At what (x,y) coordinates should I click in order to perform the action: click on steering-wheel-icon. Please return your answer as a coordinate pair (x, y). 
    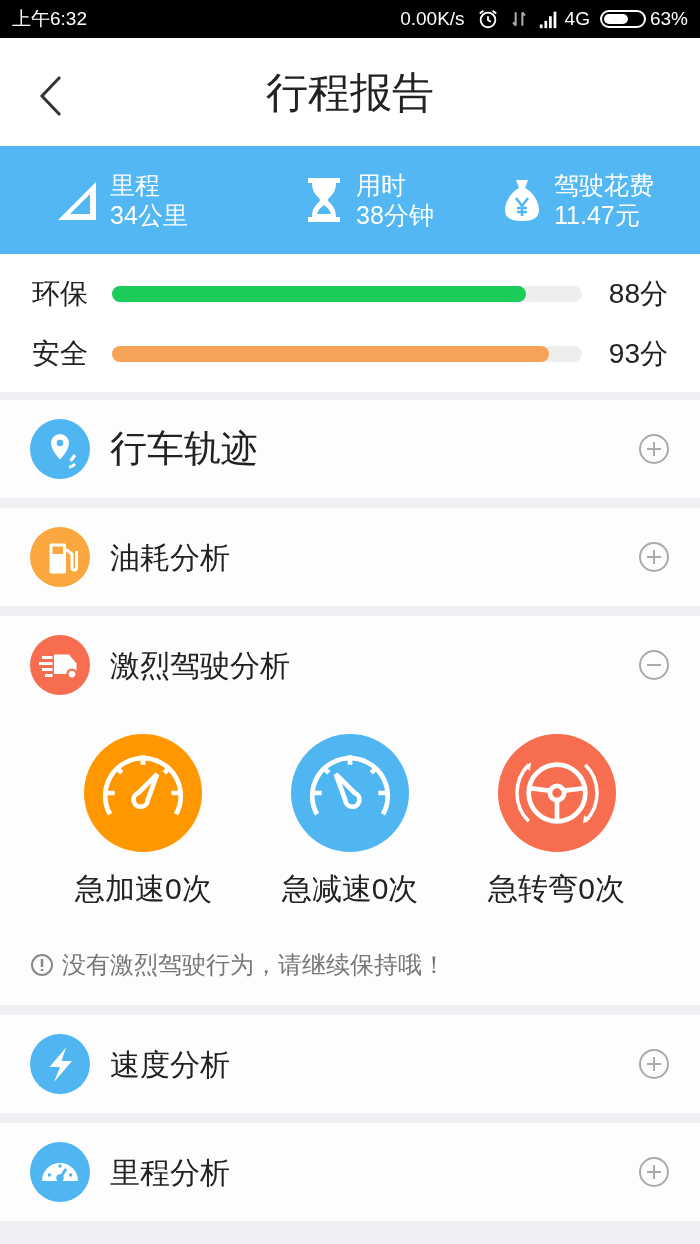
    Looking at the image, I should click on (556, 793).